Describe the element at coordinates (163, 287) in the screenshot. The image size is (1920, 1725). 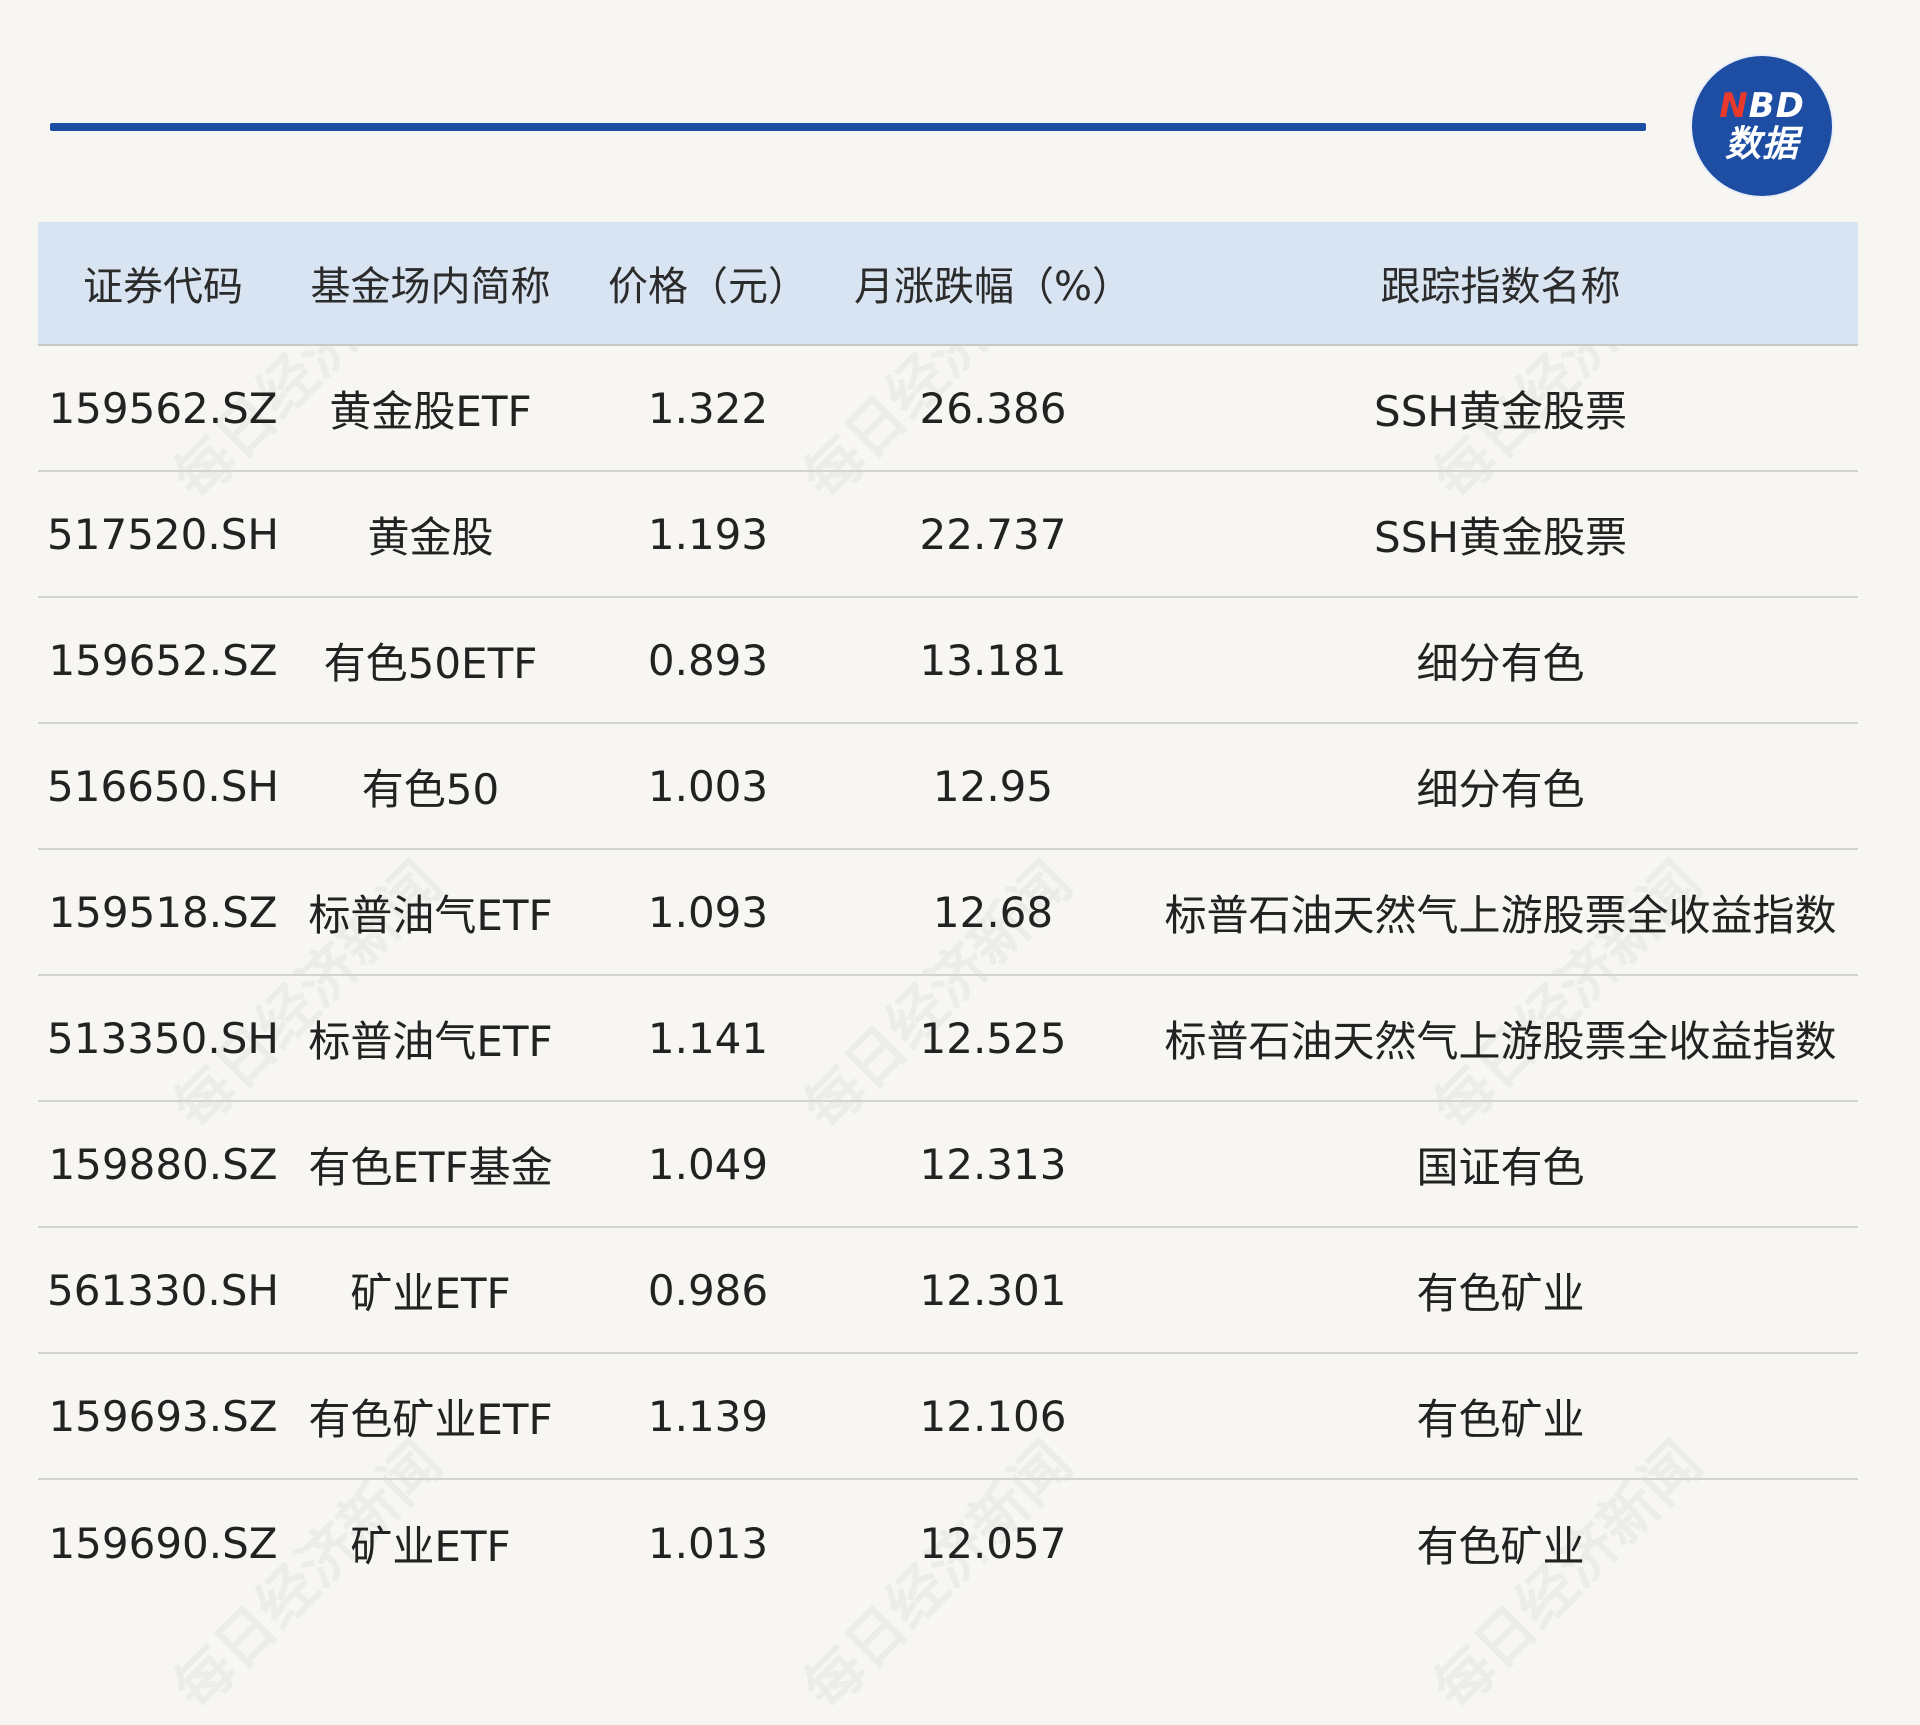
I see `header-security-code: 证券代码` at that location.